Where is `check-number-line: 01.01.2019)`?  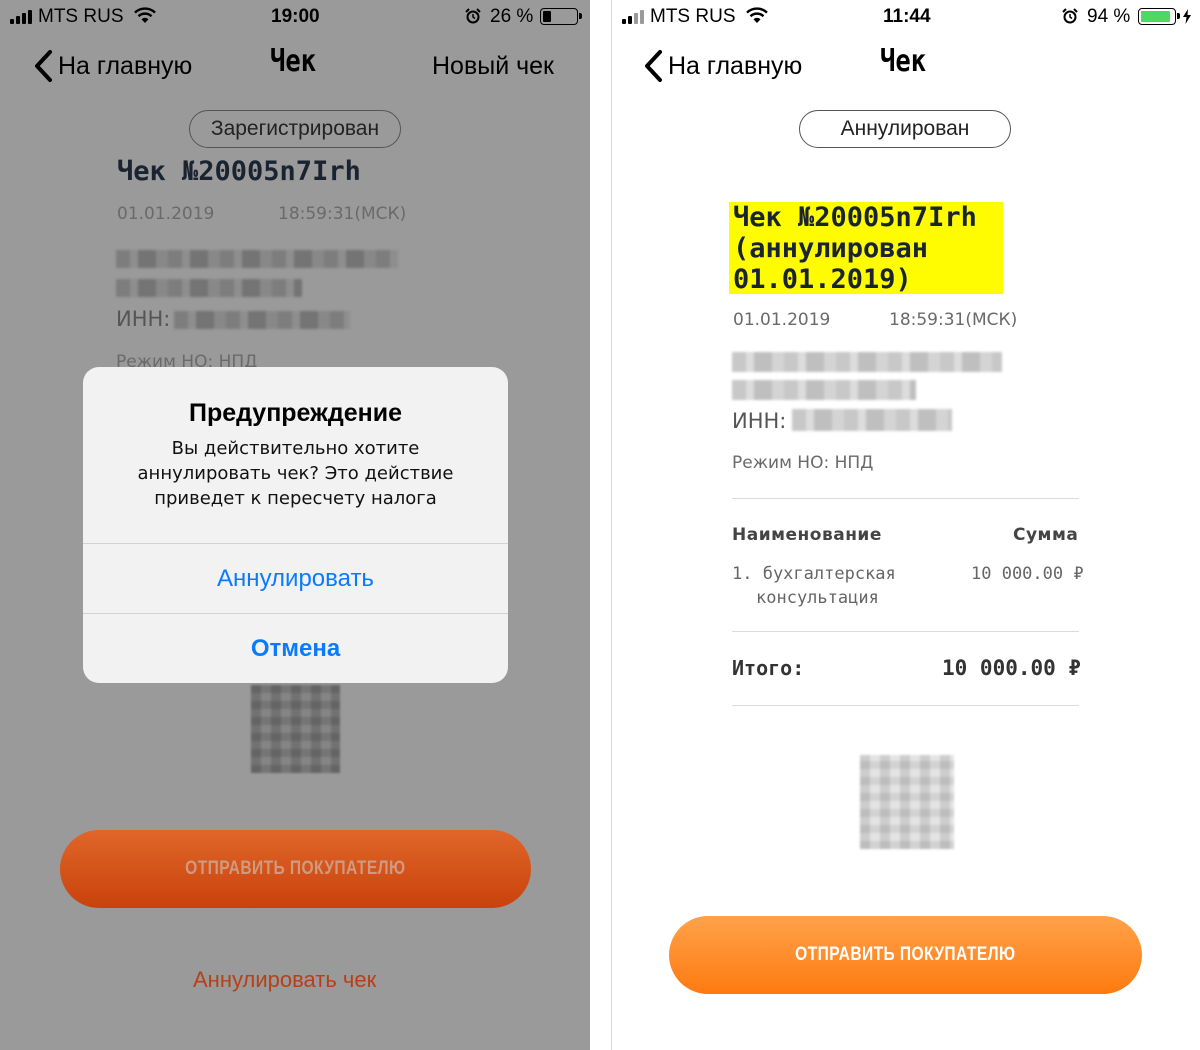 check-number-line: 01.01.2019) is located at coordinates (822, 279).